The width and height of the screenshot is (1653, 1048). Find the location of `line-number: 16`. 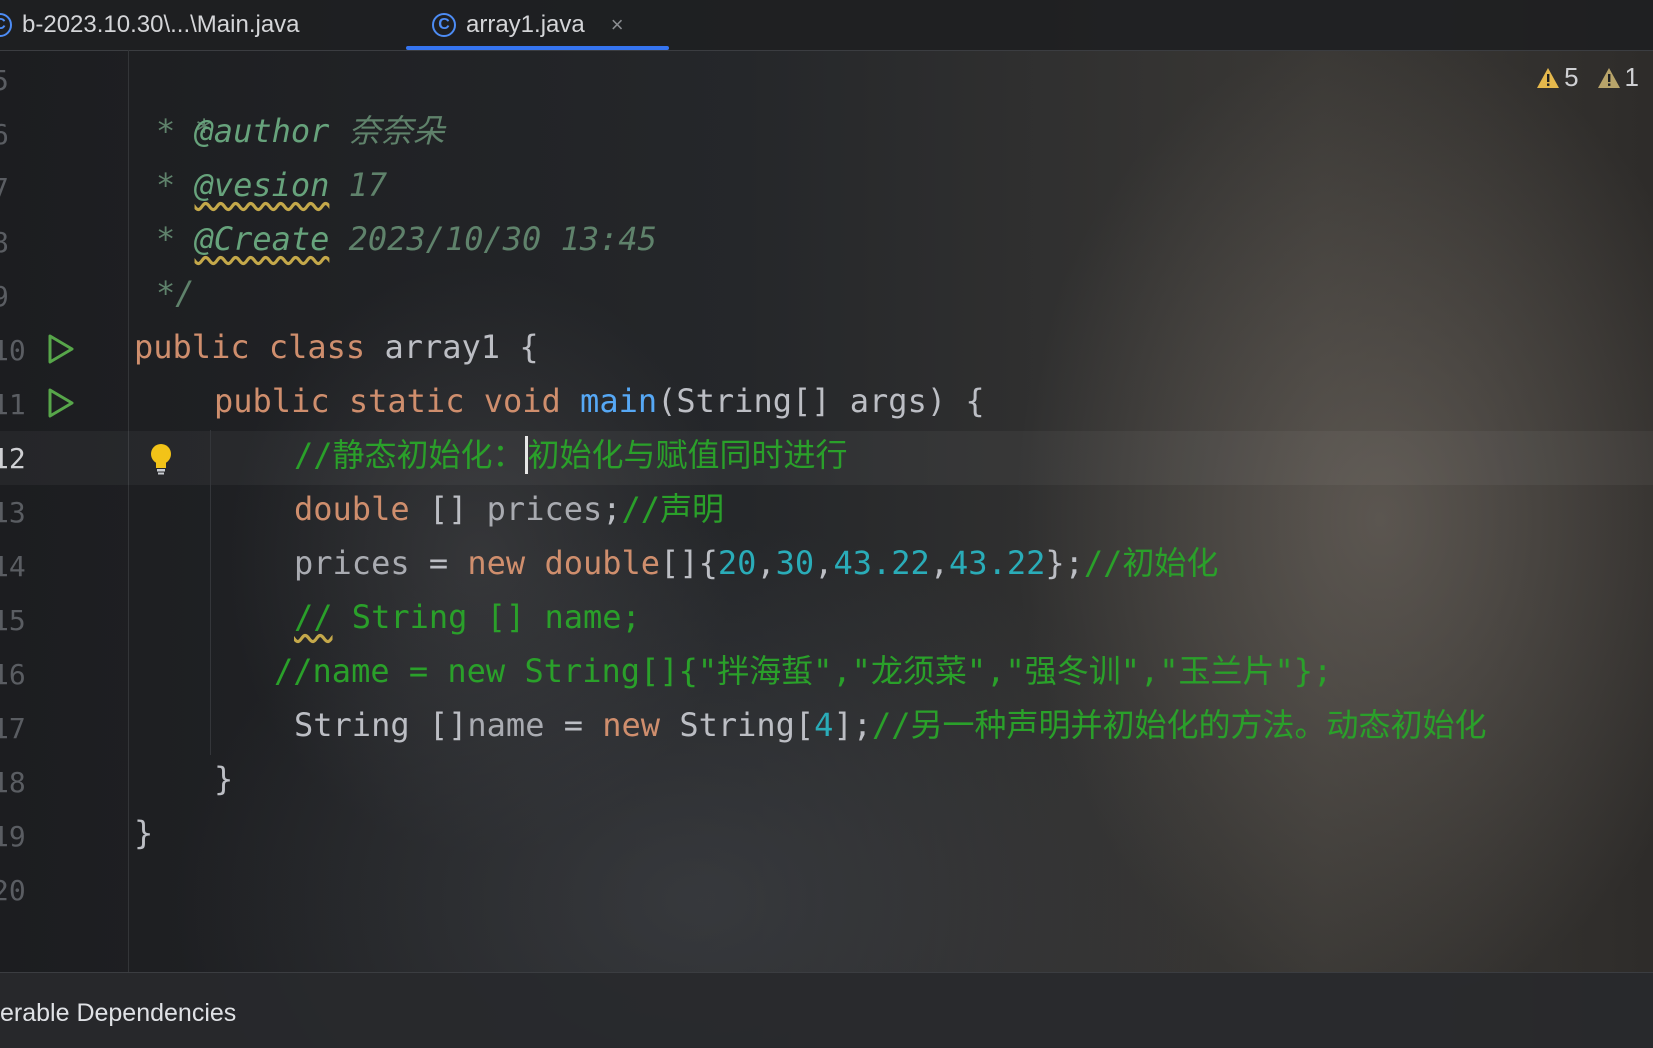

line-number: 16 is located at coordinates (13, 674).